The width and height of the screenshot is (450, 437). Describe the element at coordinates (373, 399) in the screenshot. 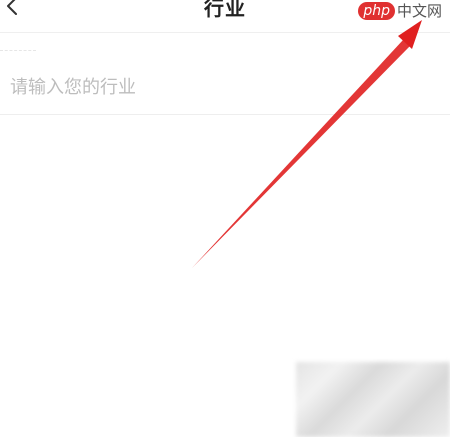

I see `blurred-area` at that location.